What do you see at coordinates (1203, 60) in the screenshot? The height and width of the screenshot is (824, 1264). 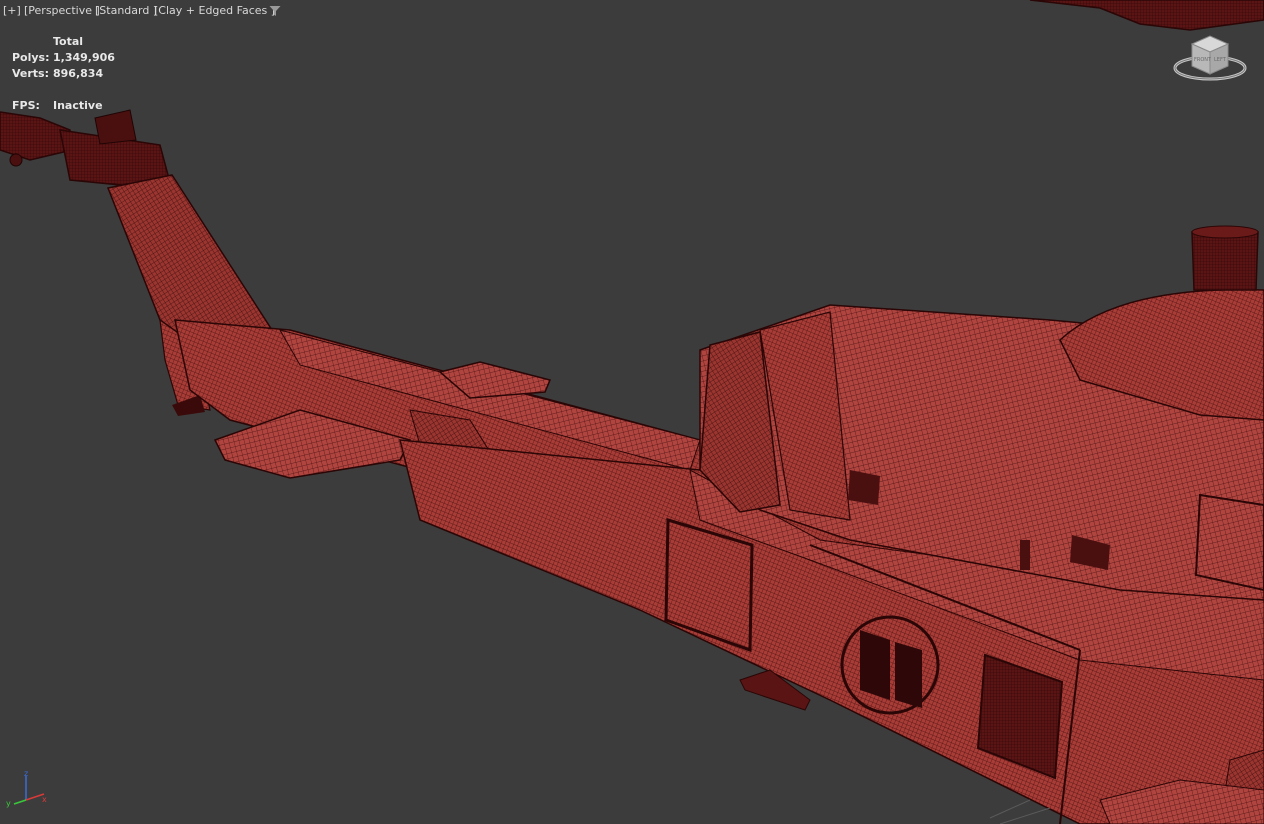 I see `viewcube-face-front: FRONT` at bounding box center [1203, 60].